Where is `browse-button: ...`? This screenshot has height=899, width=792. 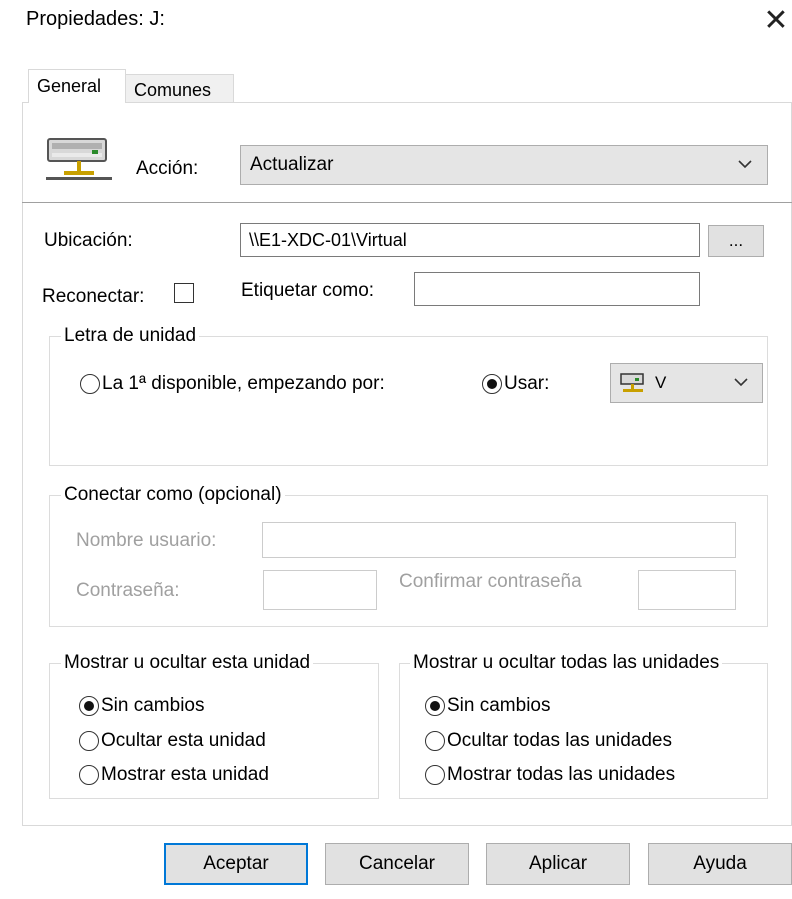 browse-button: ... is located at coordinates (736, 241).